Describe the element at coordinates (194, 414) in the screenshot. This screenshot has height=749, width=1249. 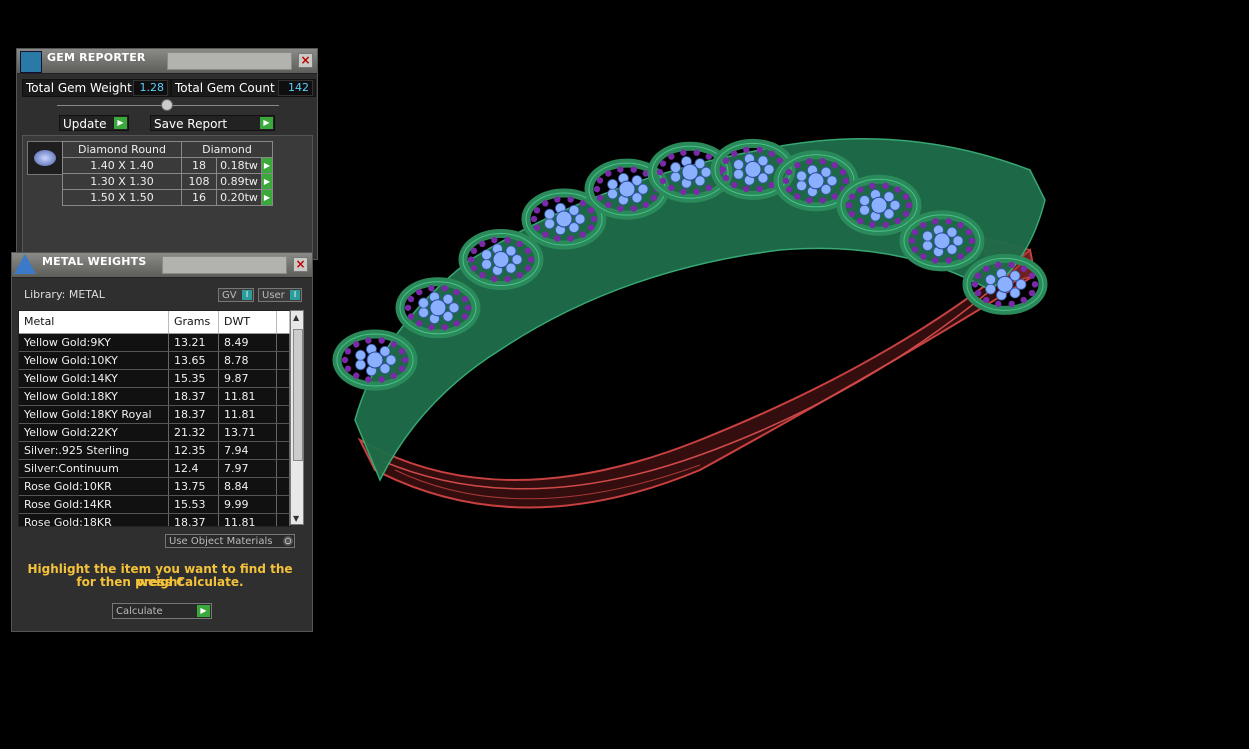
I see `metal-cell-grams: 18.37` at that location.